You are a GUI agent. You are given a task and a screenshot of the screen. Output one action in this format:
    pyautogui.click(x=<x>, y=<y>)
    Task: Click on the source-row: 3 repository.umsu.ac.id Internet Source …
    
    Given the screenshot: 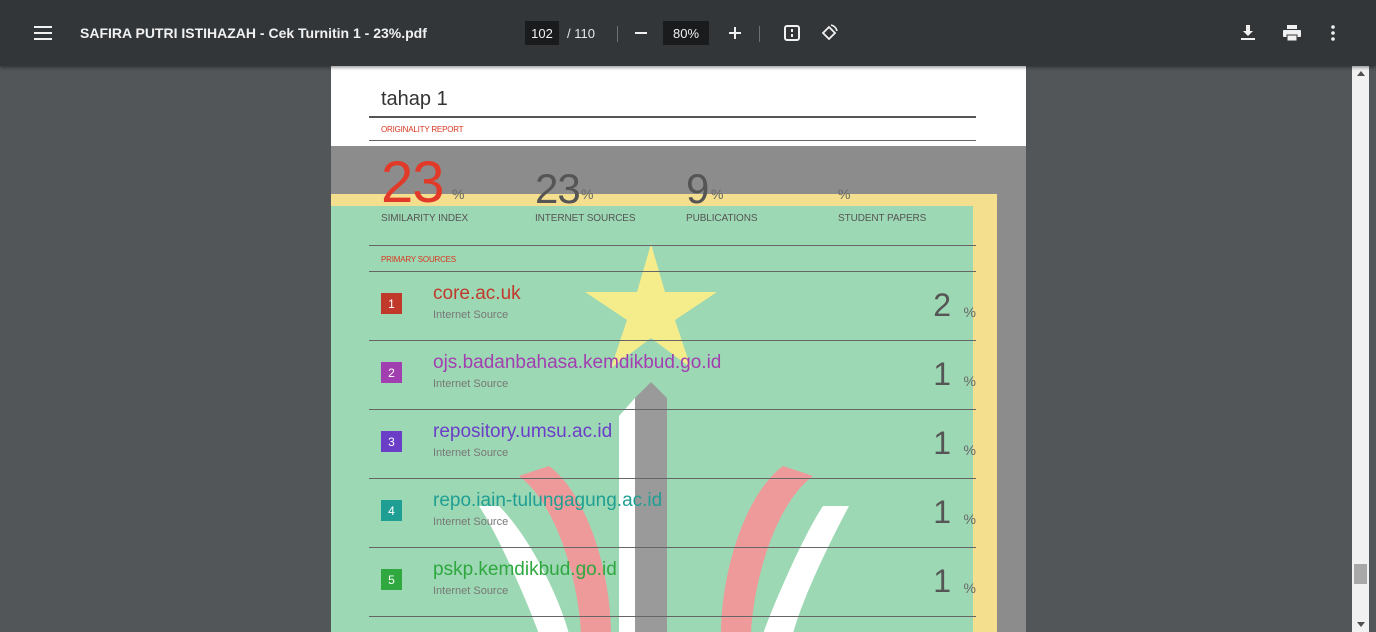 What is the action you would take?
    pyautogui.click(x=678, y=445)
    